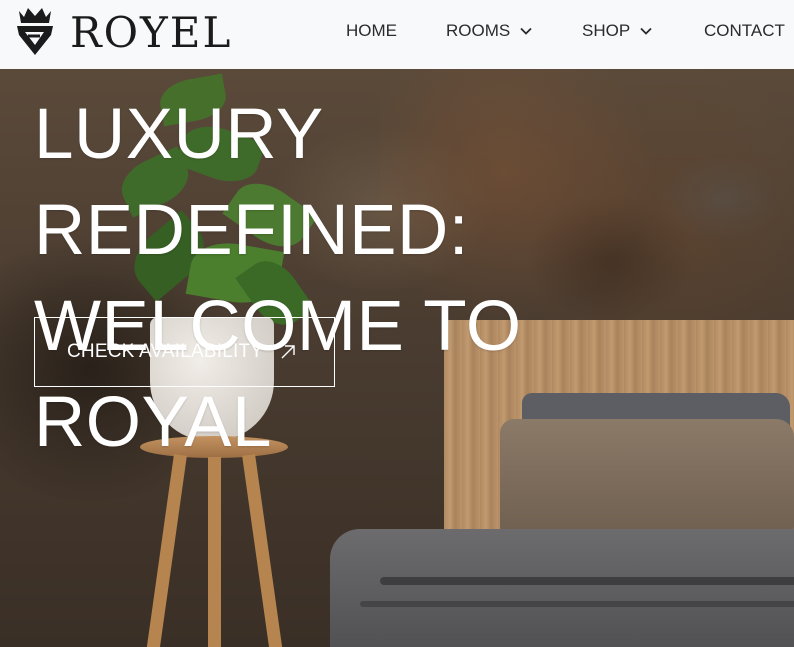  Describe the element at coordinates (151, 32) in the screenshot. I see `brand-name: ROYEL` at that location.